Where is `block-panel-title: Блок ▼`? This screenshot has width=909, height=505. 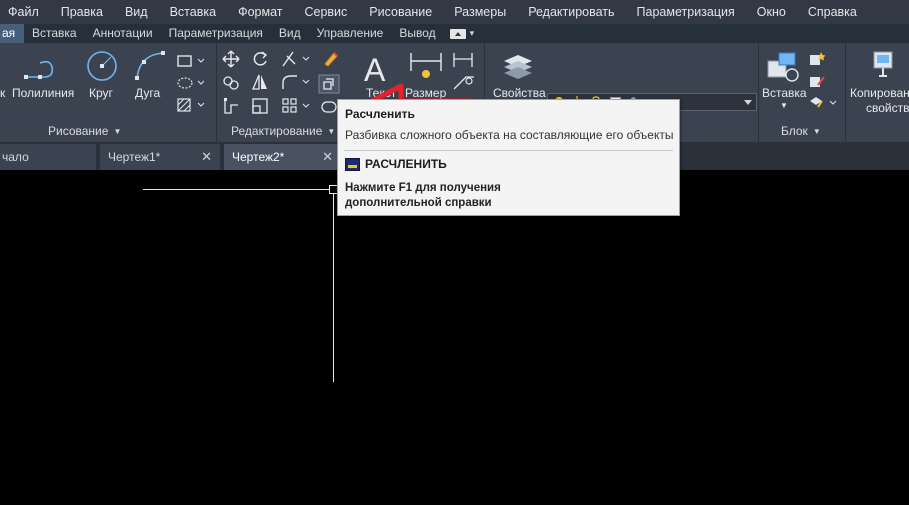 block-panel-title: Блок ▼ is located at coordinates (801, 131).